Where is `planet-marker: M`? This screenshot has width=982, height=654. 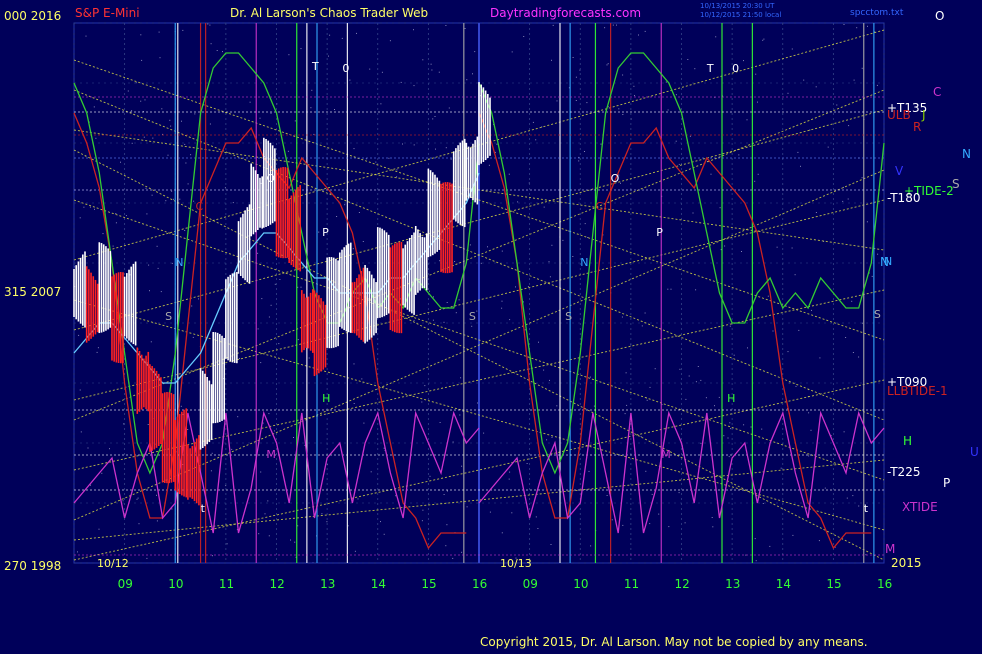 planet-marker: M is located at coordinates (666, 454).